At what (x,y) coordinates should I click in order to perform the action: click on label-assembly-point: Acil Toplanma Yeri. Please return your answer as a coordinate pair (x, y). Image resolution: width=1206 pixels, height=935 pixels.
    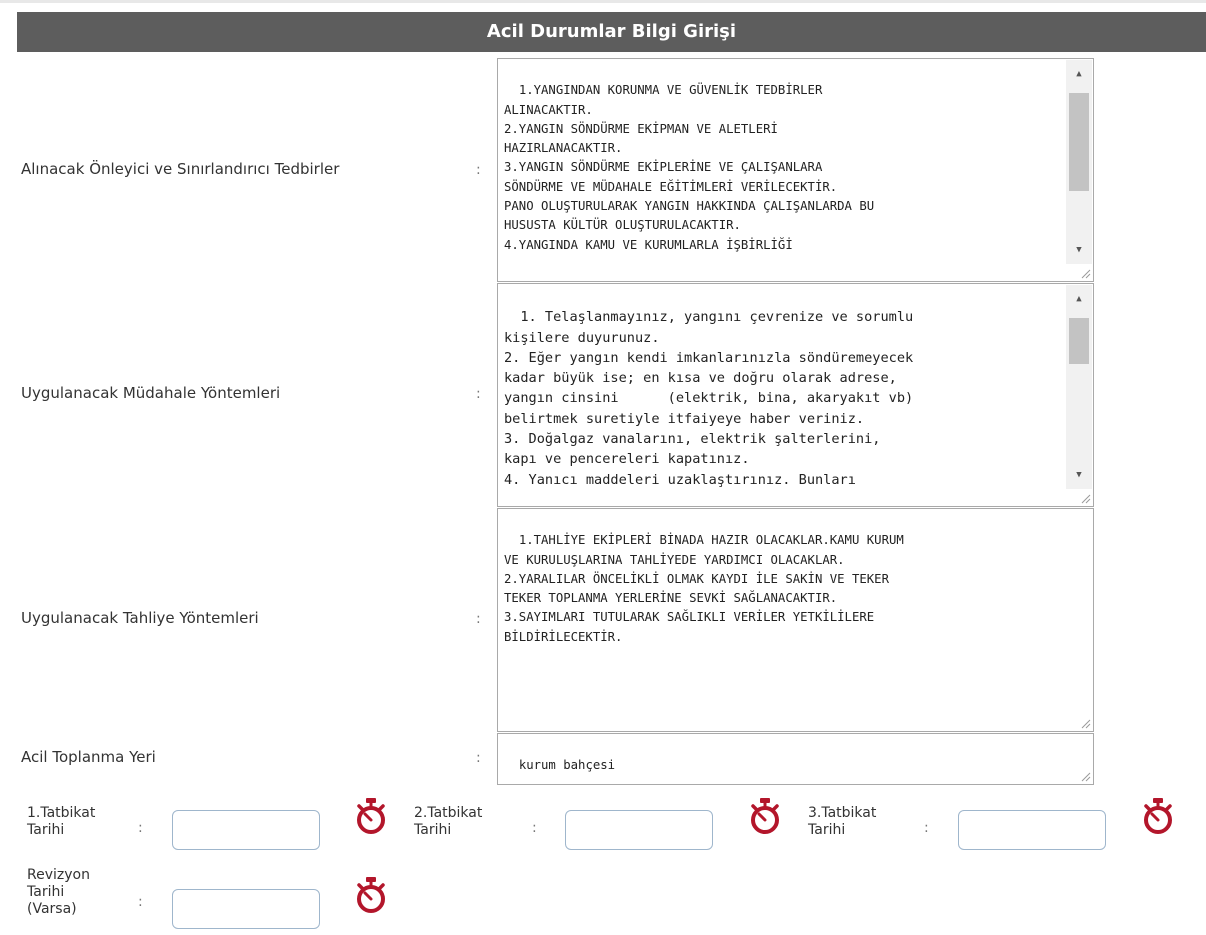
    Looking at the image, I should click on (88, 757).